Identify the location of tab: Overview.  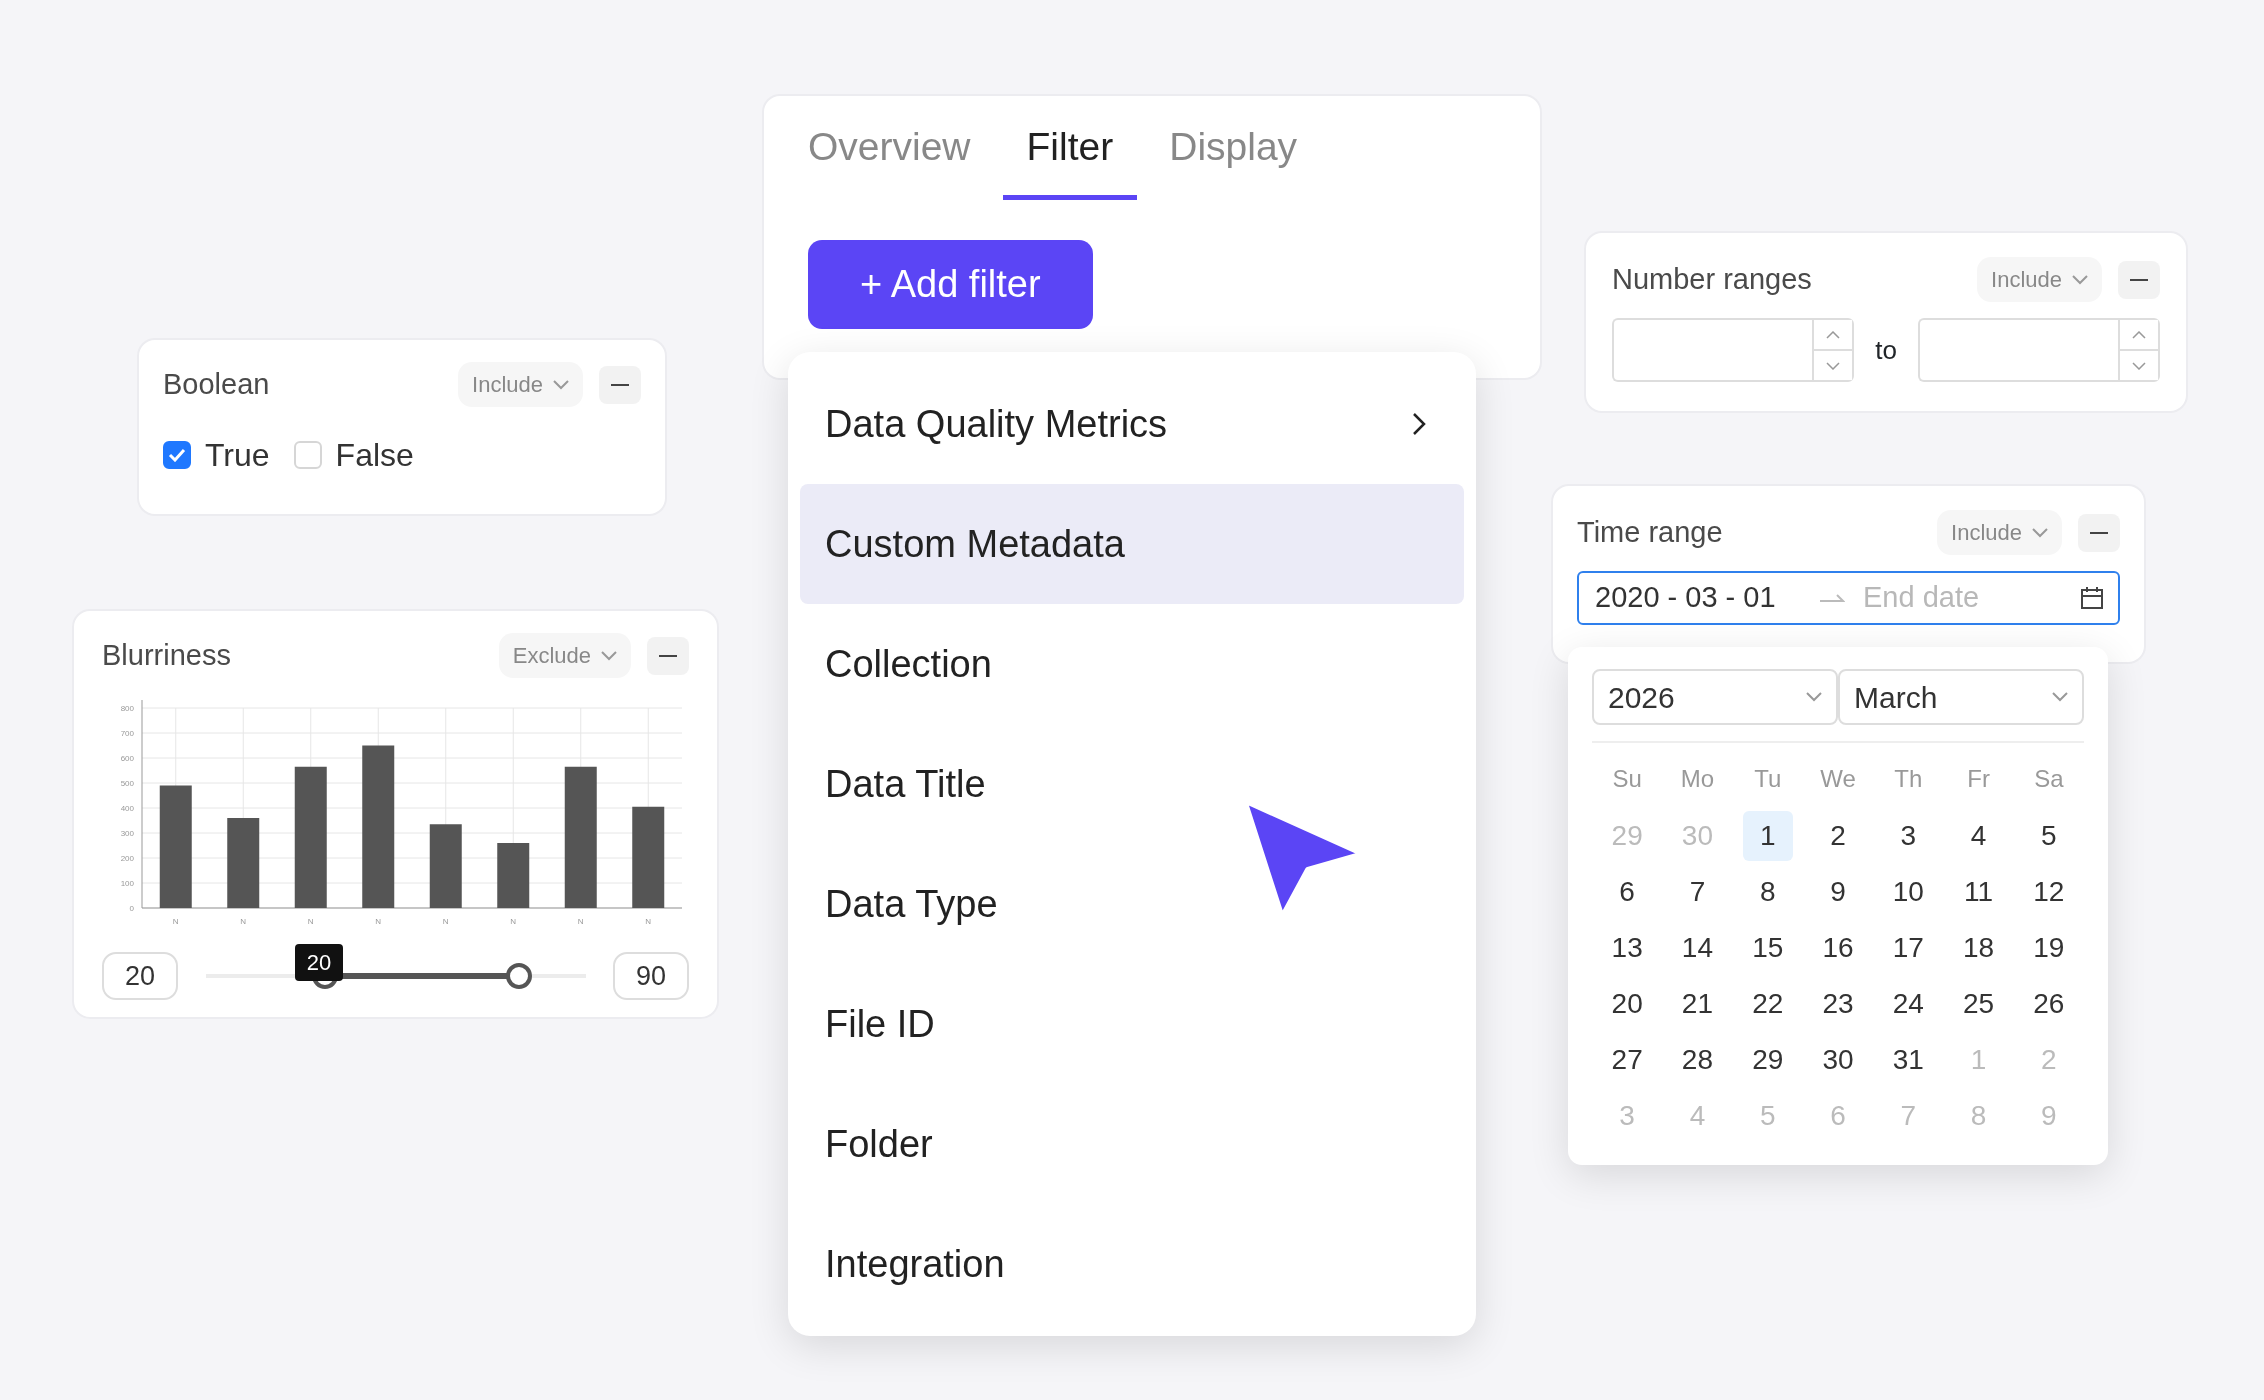
(889, 152).